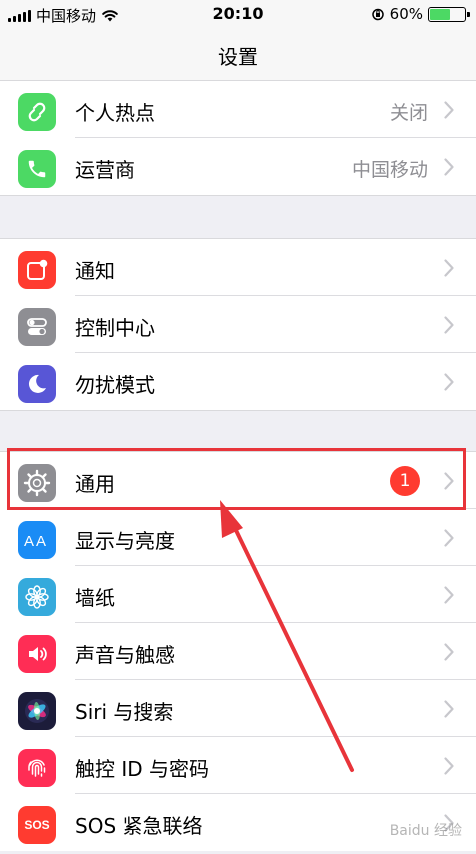 Image resolution: width=476 pixels, height=854 pixels. Describe the element at coordinates (389, 170) in the screenshot. I see `row-value: 中国移动` at that location.